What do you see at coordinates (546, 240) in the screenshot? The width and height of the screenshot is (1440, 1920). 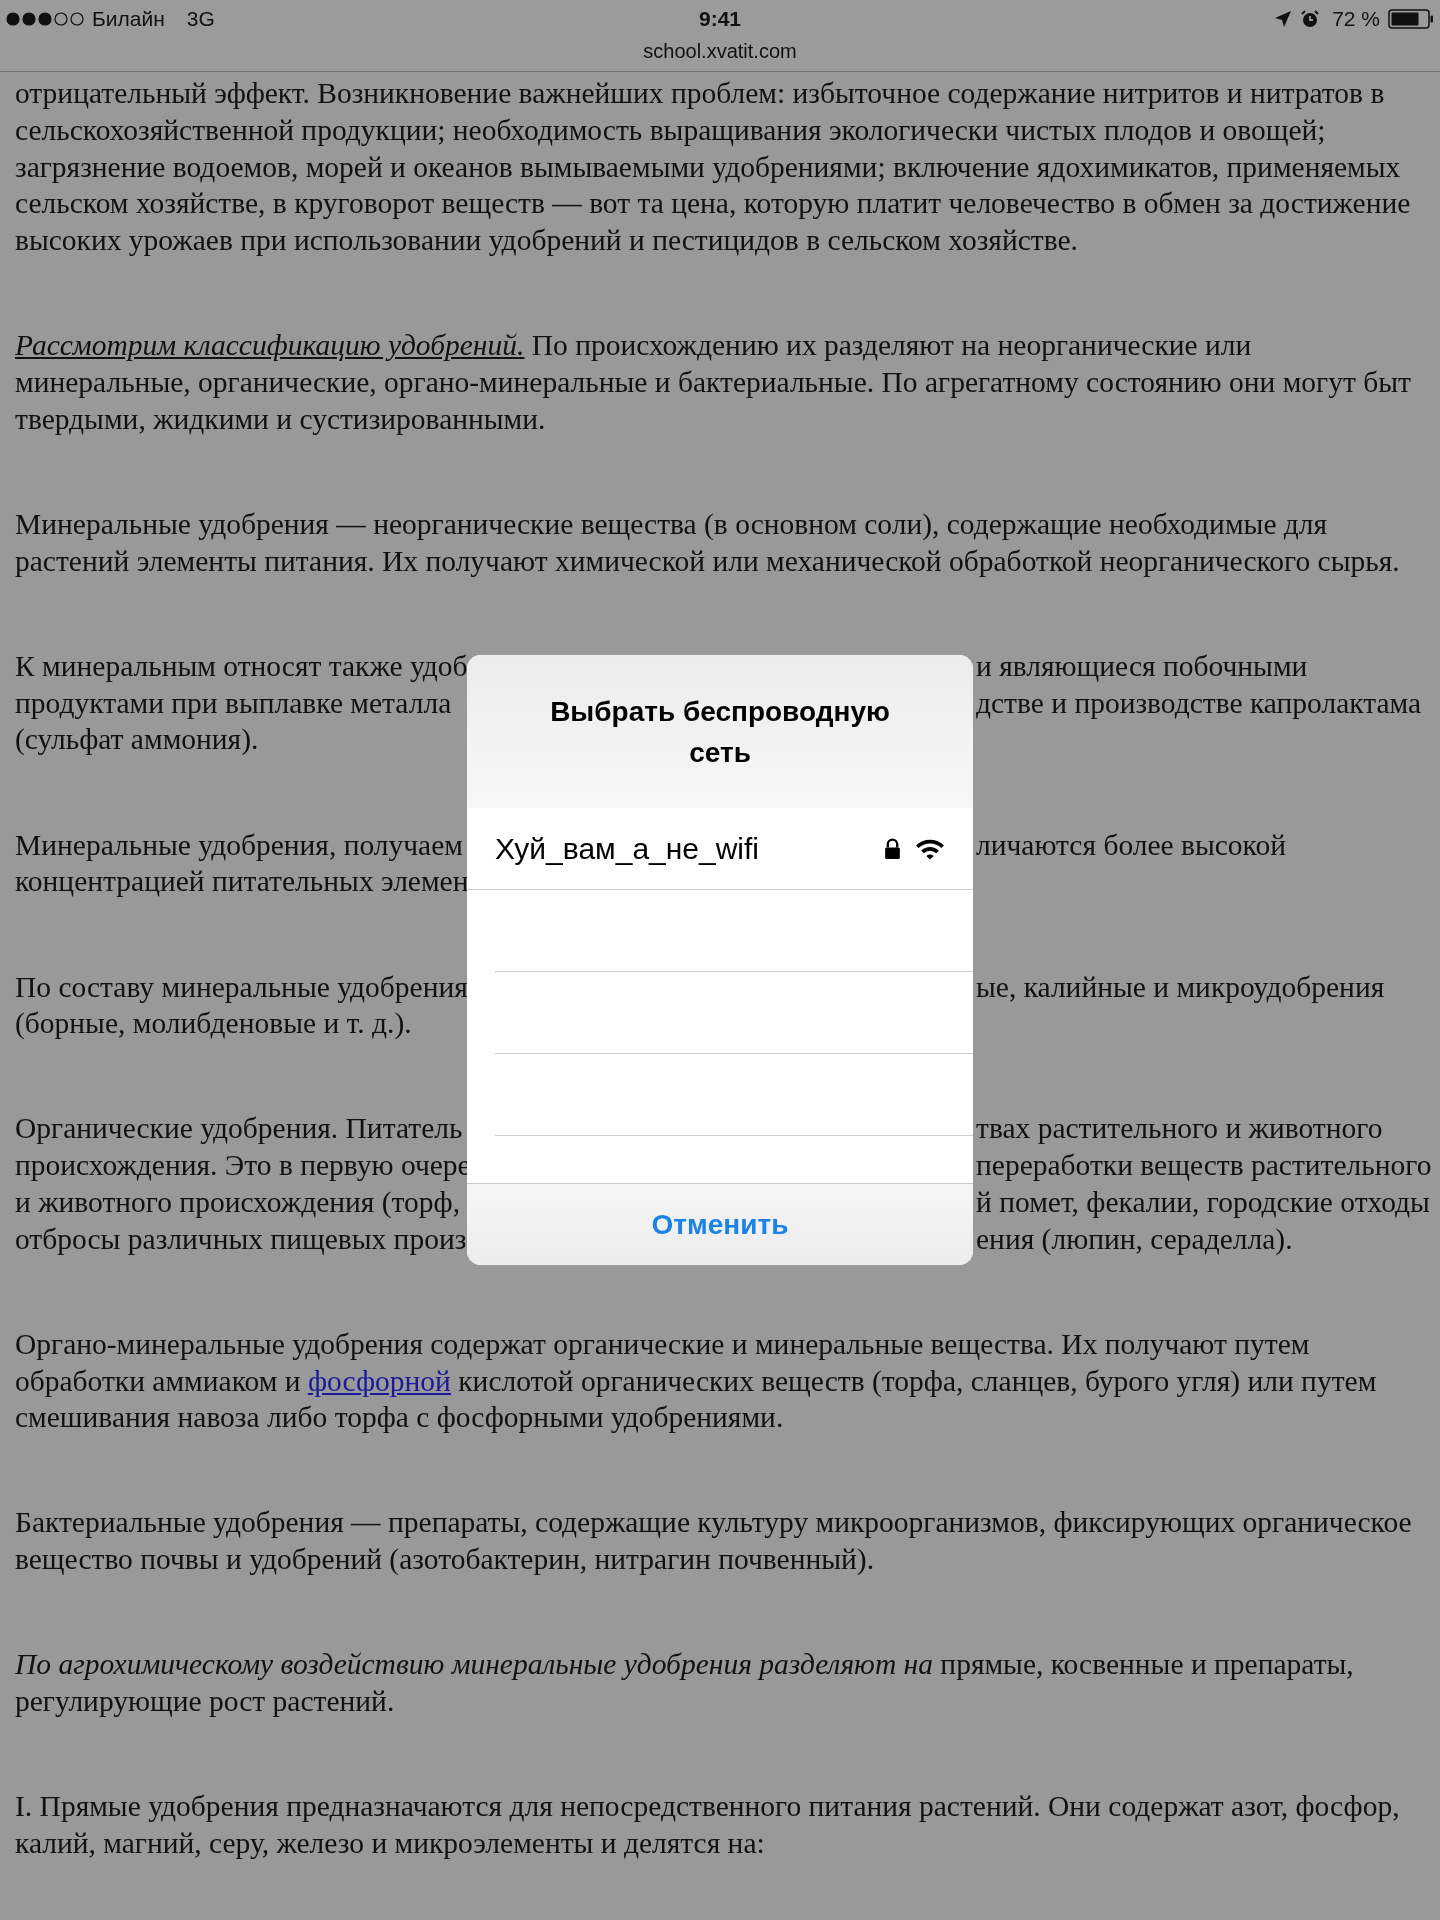 I see `text-line: высоких урожаев при использовании удобрений и пестицидов в сельском хозяйстве.` at bounding box center [546, 240].